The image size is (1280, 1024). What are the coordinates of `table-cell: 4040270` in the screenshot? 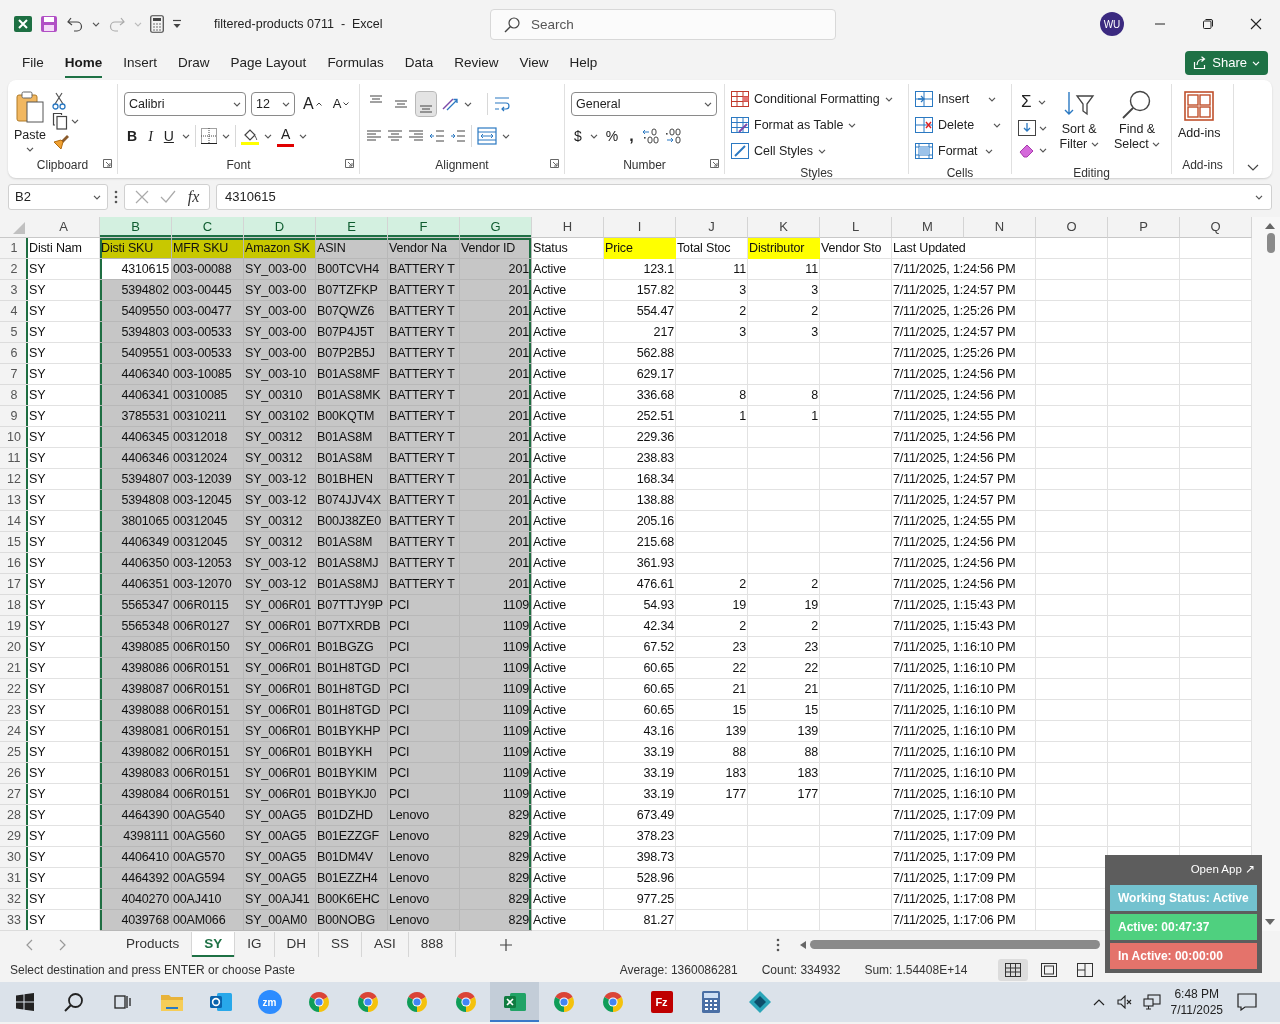 It's located at (136, 899).